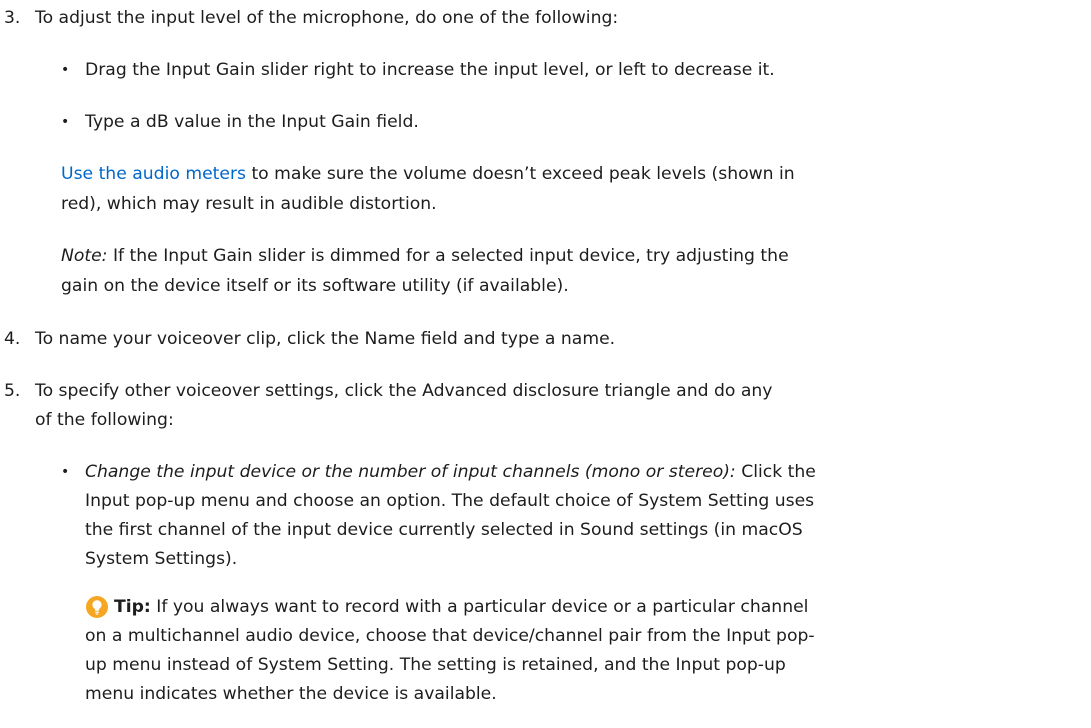 The width and height of the screenshot is (1091, 728). What do you see at coordinates (252, 122) in the screenshot?
I see `bullet-text: Type a dB value in the Input Gain field.` at bounding box center [252, 122].